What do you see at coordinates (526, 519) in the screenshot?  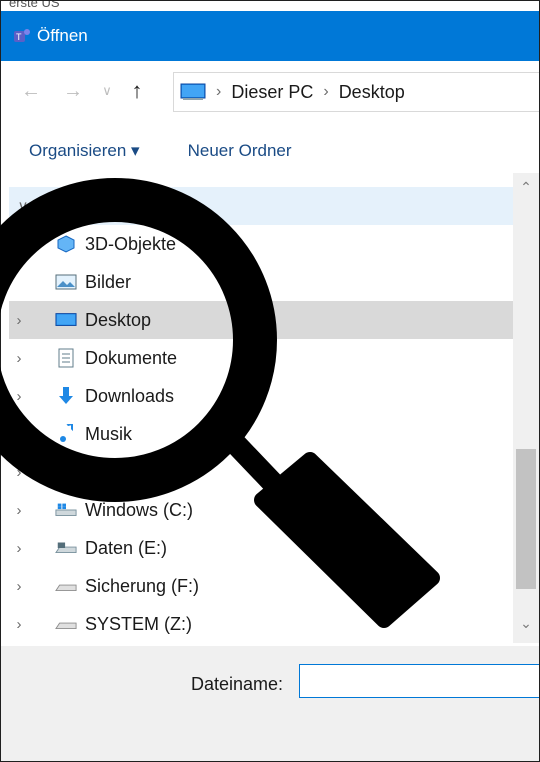 I see `scrollbar-thumb` at bounding box center [526, 519].